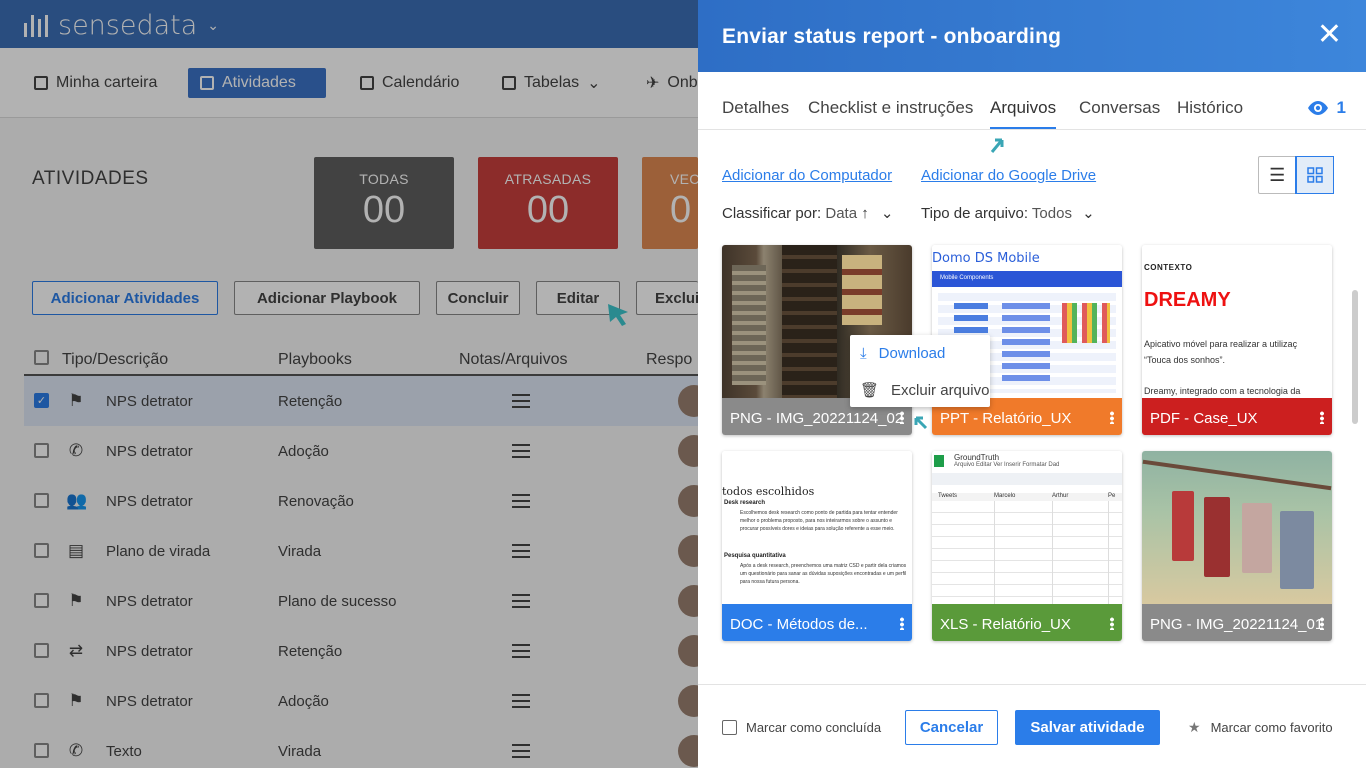  I want to click on thumb-text: DREAMY, so click(1187, 300).